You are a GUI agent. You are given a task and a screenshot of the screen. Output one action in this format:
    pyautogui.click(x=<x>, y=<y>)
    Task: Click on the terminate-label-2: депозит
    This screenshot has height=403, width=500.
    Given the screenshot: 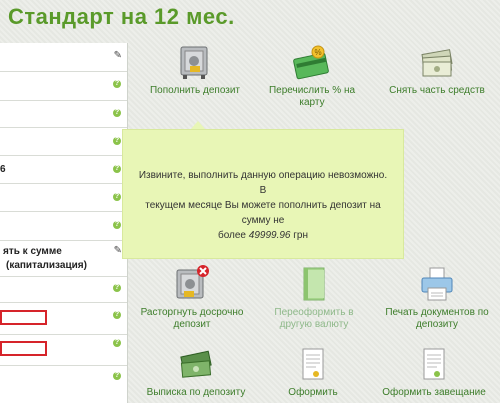 What is the action you would take?
    pyautogui.click(x=192, y=324)
    